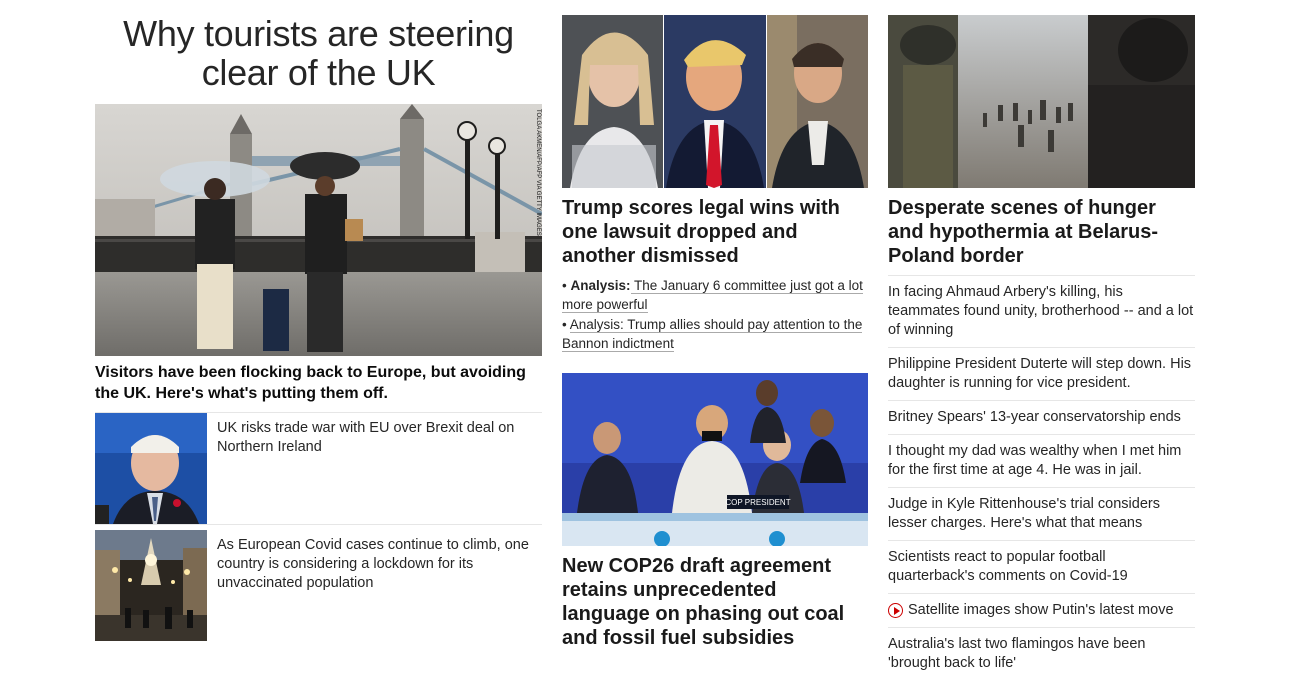 This screenshot has height=699, width=1290. What do you see at coordinates (715, 101) in the screenshot?
I see `image-trump-legal` at bounding box center [715, 101].